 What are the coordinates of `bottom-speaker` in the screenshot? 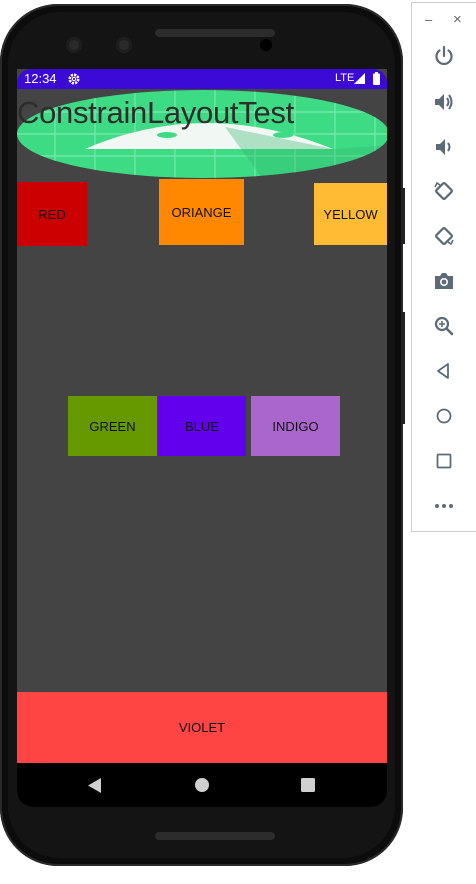 It's located at (215, 836).